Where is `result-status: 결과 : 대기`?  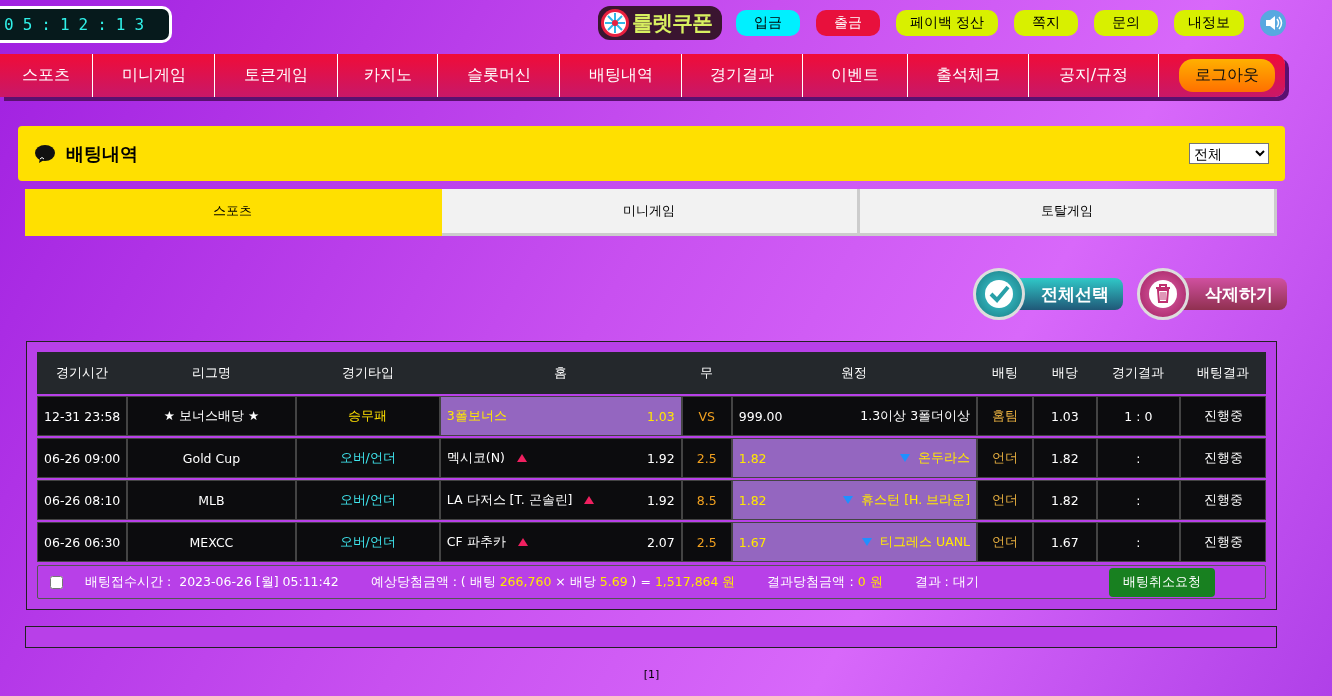 result-status: 결과 : 대기 is located at coordinates (946, 582).